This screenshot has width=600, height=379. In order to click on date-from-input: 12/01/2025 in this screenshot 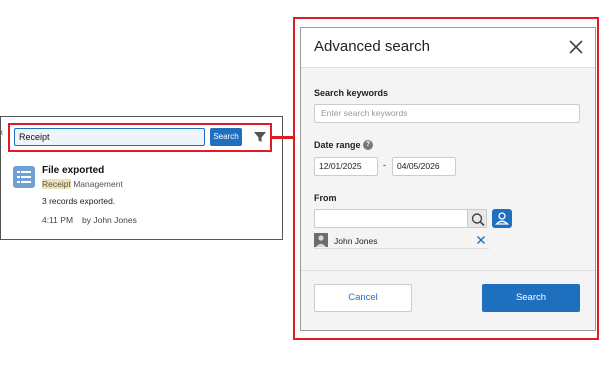, I will do `click(346, 166)`.